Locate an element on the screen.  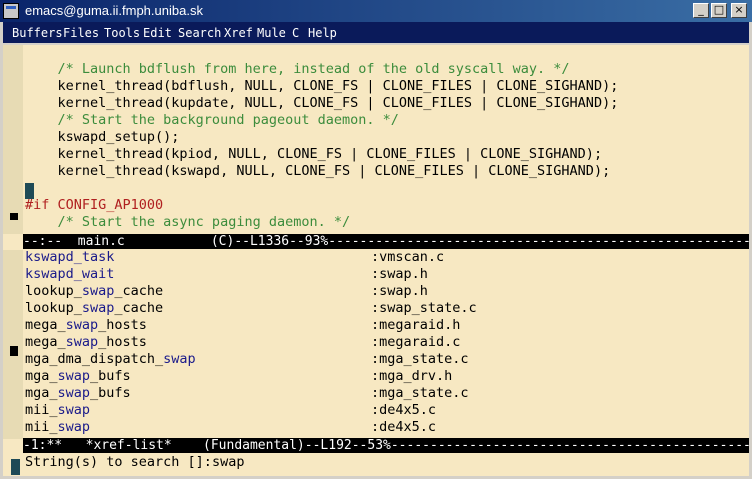
app-icon is located at coordinates (11, 11).